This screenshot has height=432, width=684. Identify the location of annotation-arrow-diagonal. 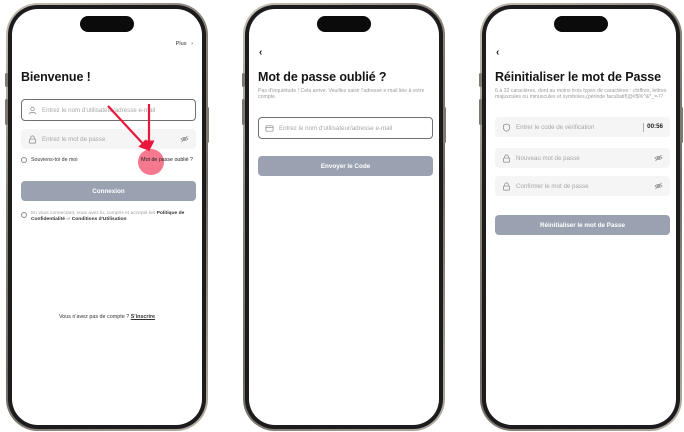
(128, 128).